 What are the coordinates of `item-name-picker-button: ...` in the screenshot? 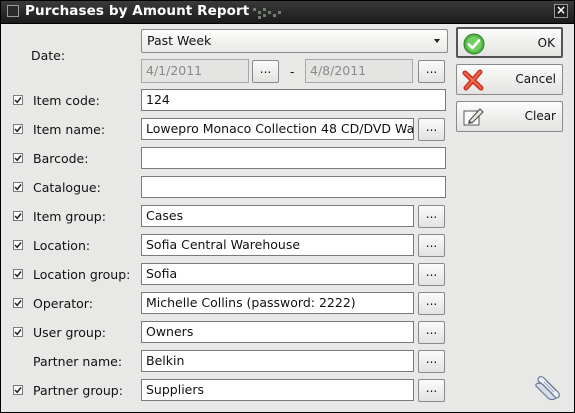 It's located at (431, 129).